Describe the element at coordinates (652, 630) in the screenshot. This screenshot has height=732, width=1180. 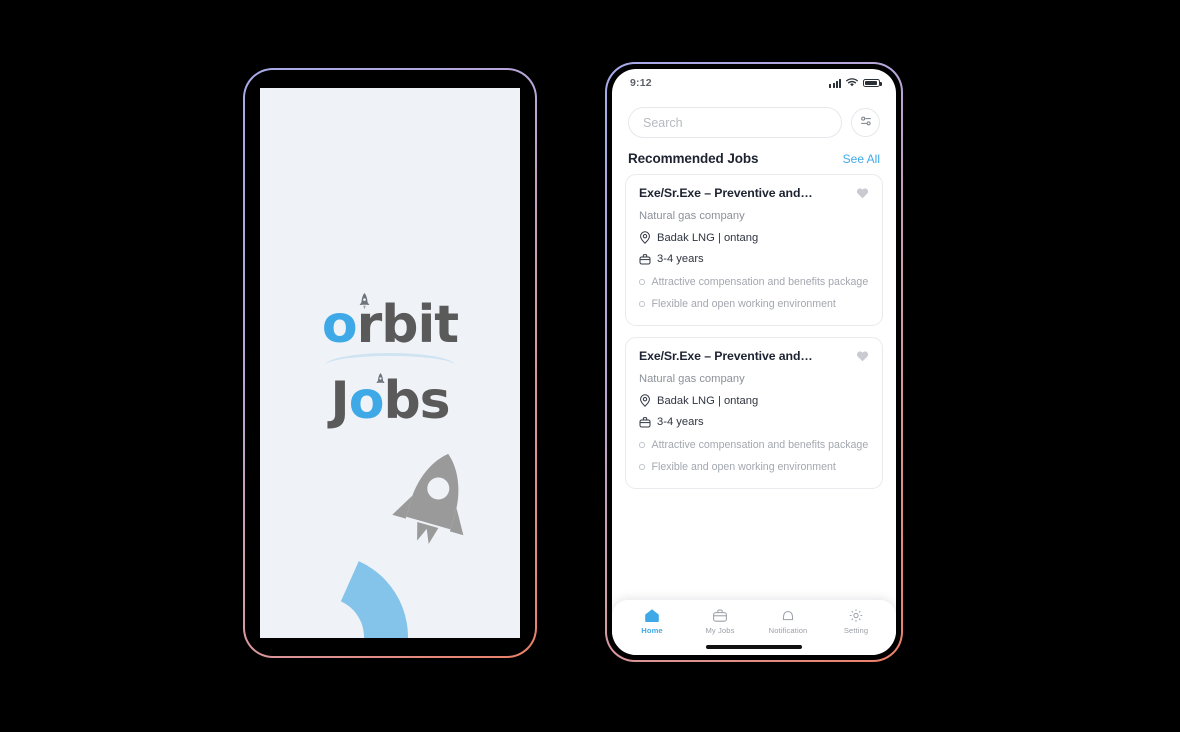
I see `nav-label-home: Home` at that location.